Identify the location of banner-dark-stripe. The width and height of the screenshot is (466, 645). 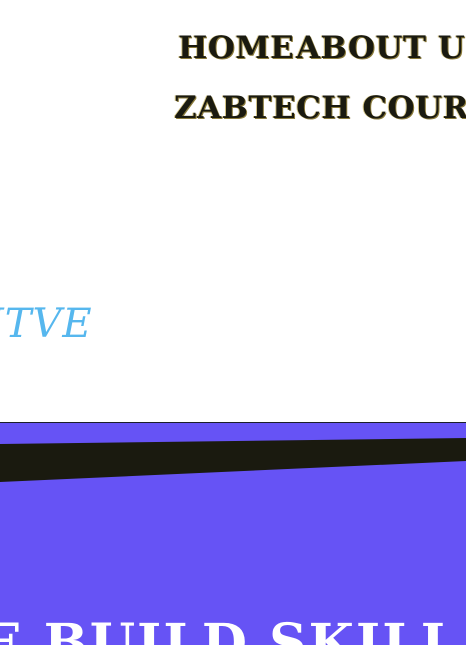
(233, 460).